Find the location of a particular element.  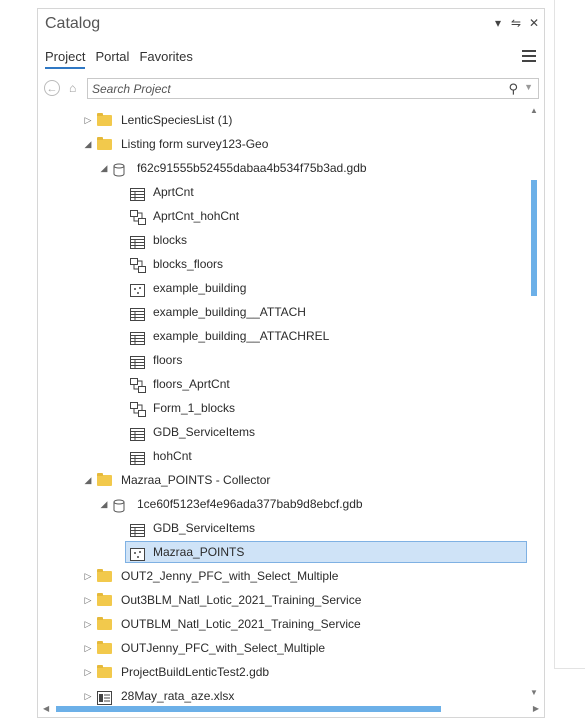

tree-item: ◢ f62c91555b52455dabaa4b534f75b3ad.gdb is located at coordinates (283, 168).